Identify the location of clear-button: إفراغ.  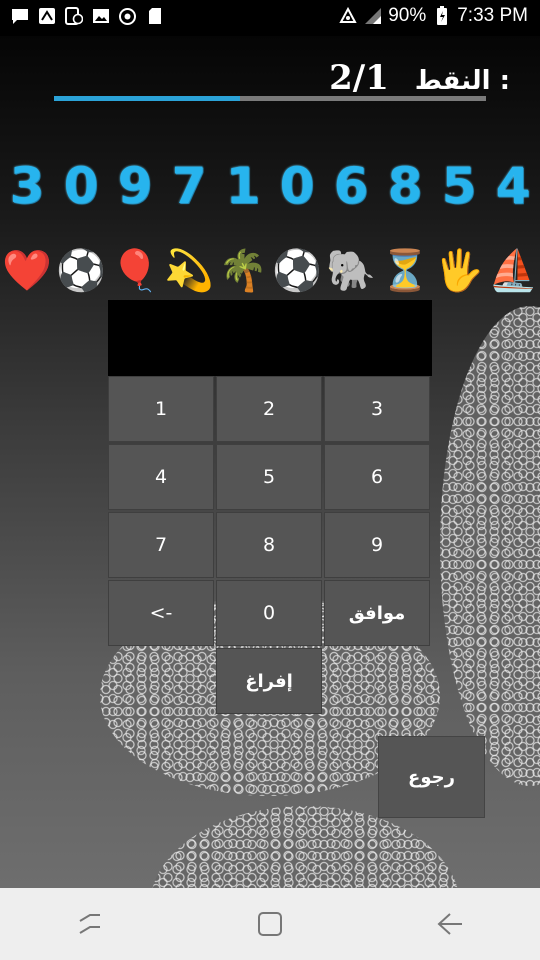
(269, 681).